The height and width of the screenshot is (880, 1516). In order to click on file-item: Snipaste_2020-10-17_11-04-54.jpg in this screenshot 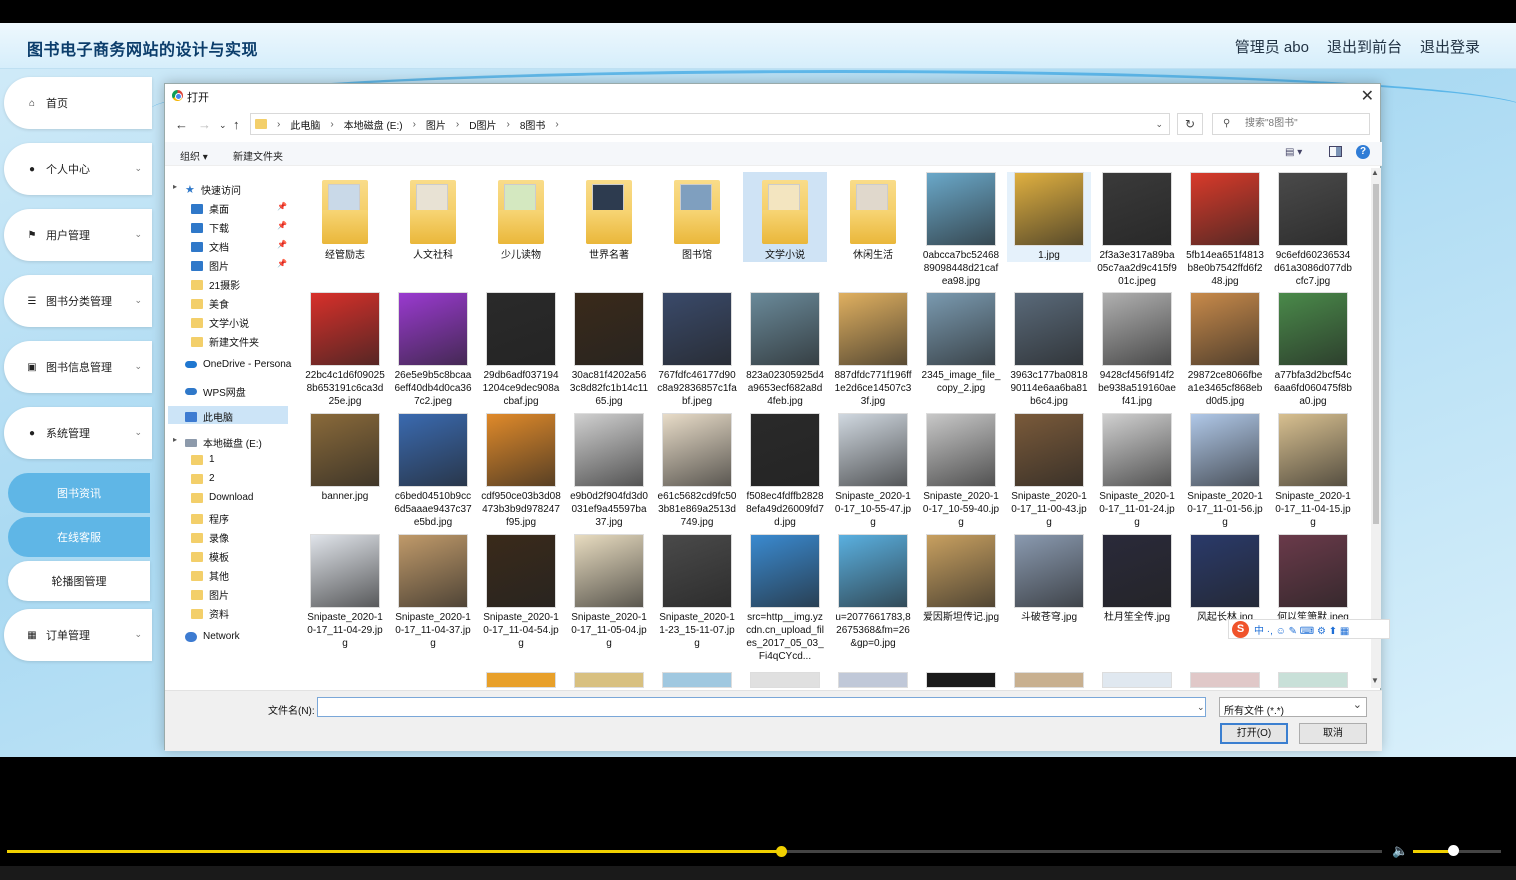, I will do `click(521, 592)`.